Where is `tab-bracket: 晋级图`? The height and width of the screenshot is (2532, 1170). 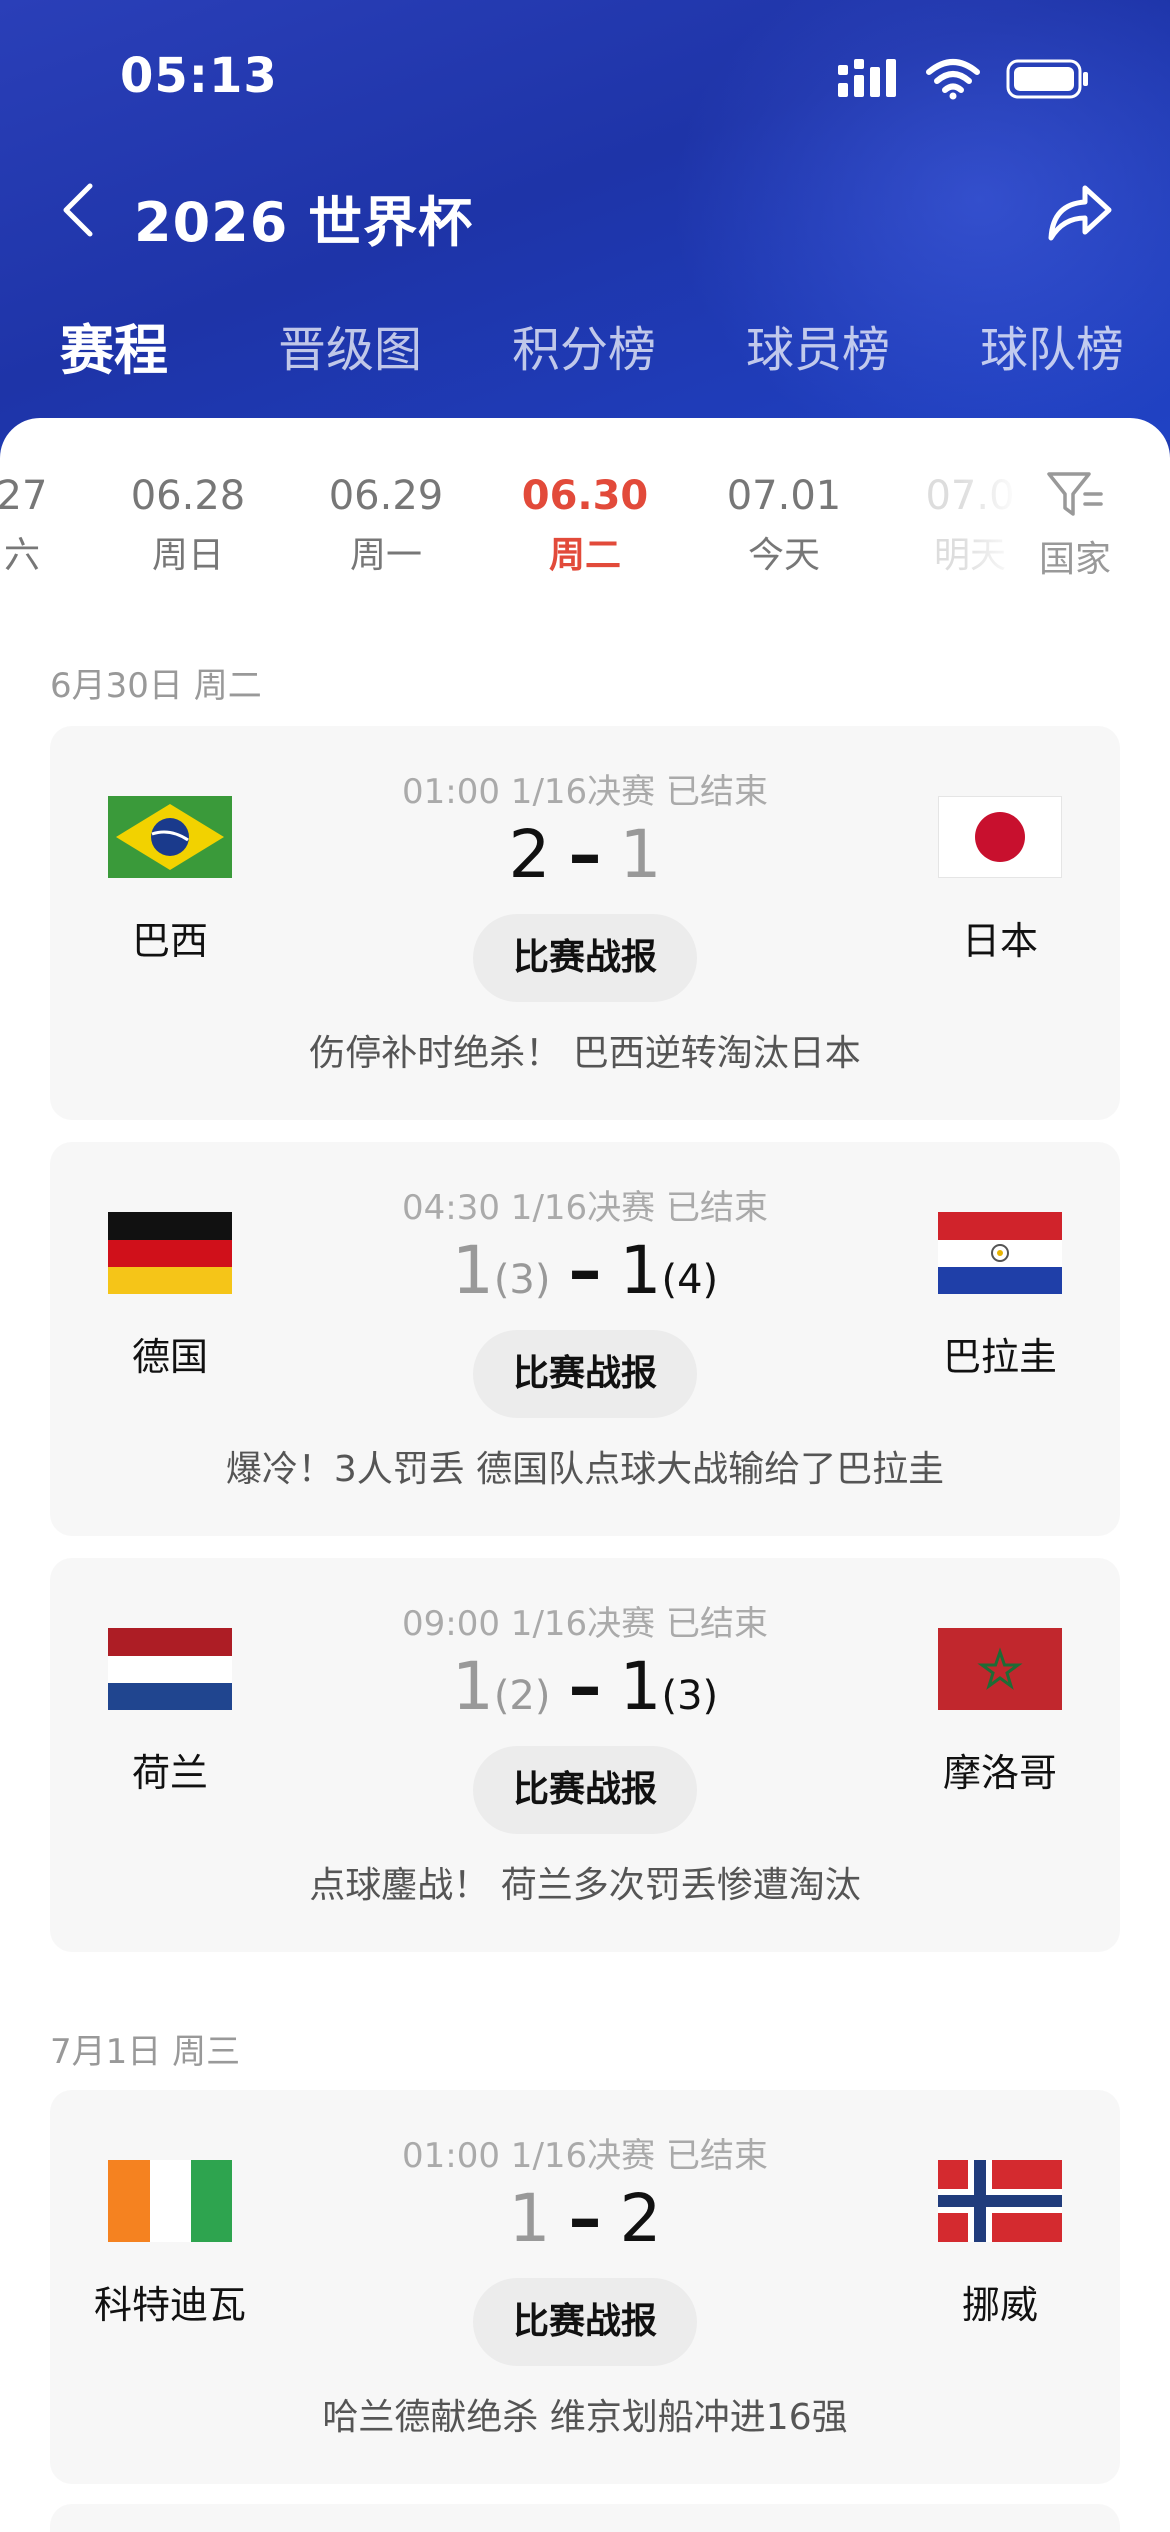 tab-bracket: 晋级图 is located at coordinates (350, 345).